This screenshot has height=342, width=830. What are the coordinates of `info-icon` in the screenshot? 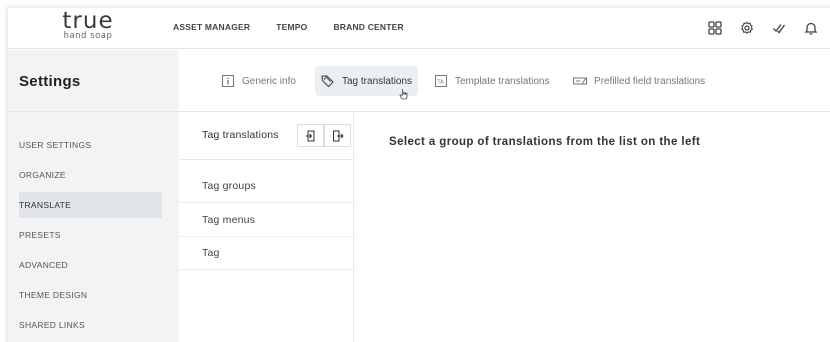 It's located at (228, 81).